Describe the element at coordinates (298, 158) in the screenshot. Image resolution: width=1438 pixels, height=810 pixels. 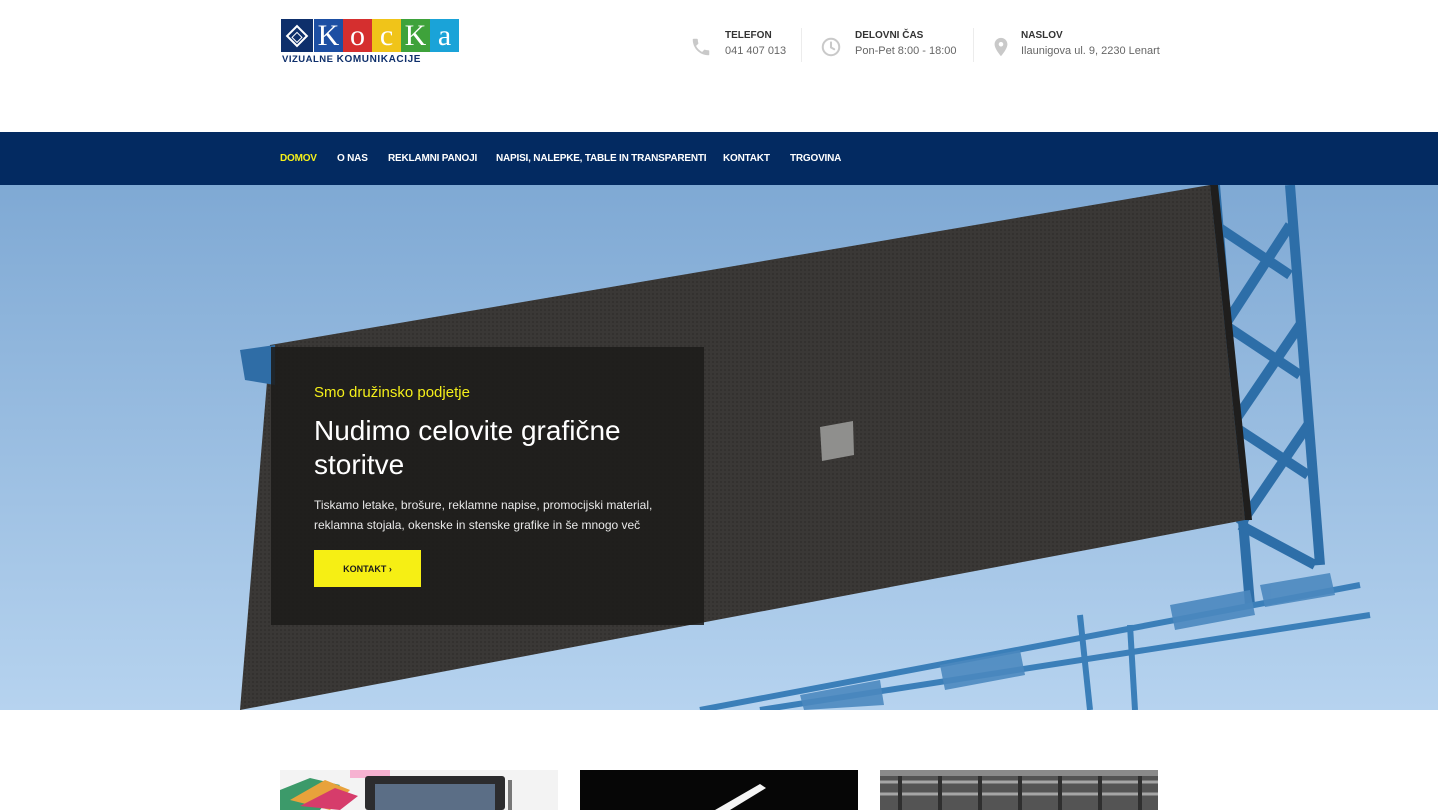
I see `nav-item-domov: DOMOV` at that location.